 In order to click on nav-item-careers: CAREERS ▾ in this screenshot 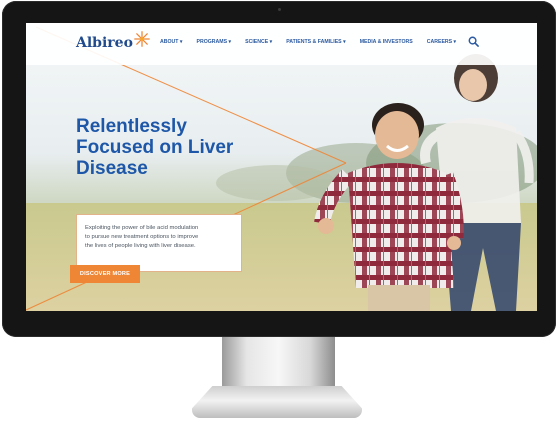, I will do `click(441, 42)`.